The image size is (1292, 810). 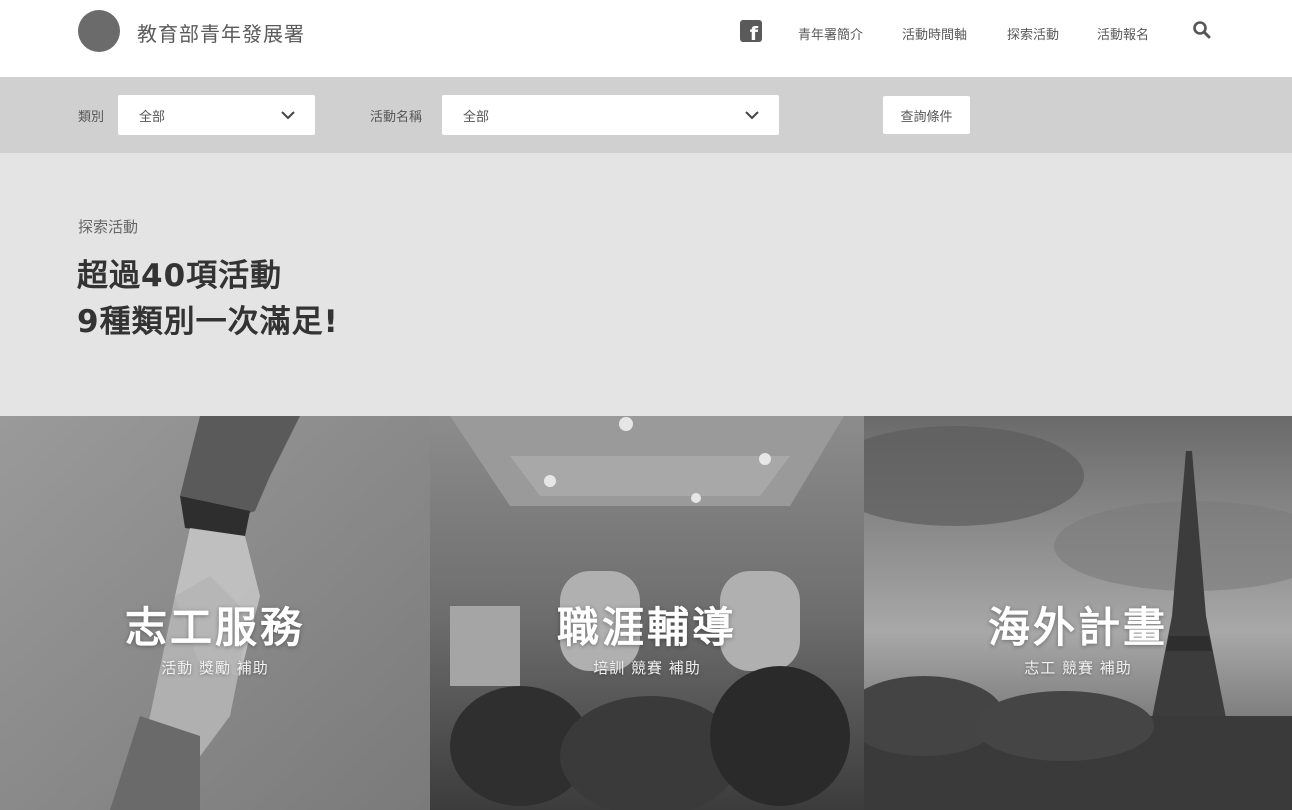 What do you see at coordinates (91, 117) in the screenshot?
I see `category-filter-label: 類別` at bounding box center [91, 117].